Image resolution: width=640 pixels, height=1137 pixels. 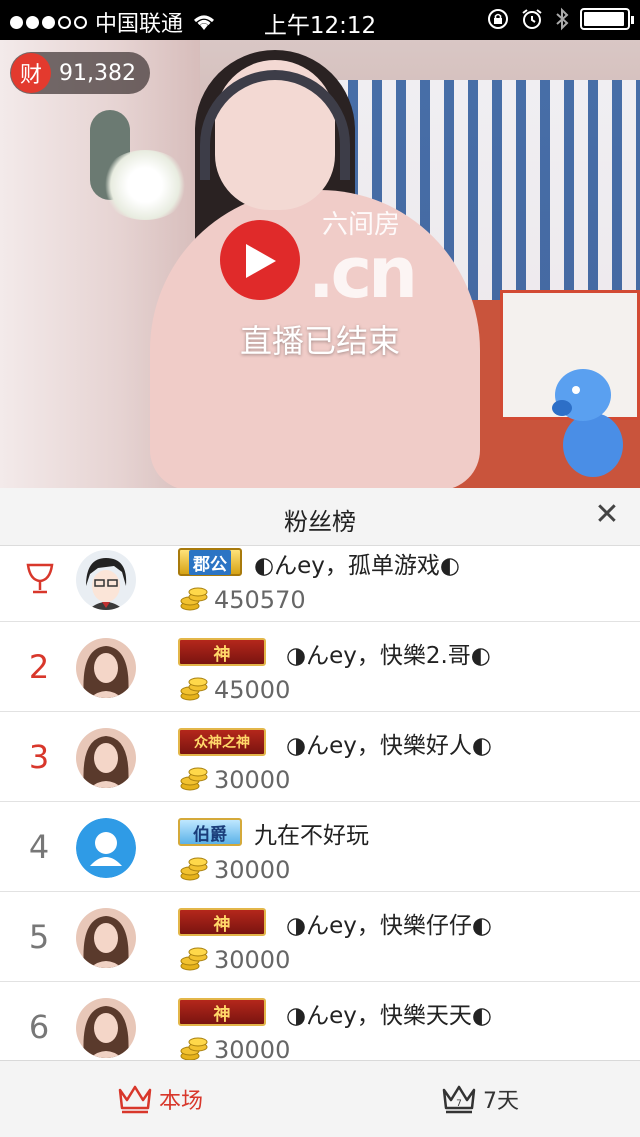 I want to click on list-item: 6 神 ◑んey，快樂天天◐ 30000, so click(x=320, y=1021).